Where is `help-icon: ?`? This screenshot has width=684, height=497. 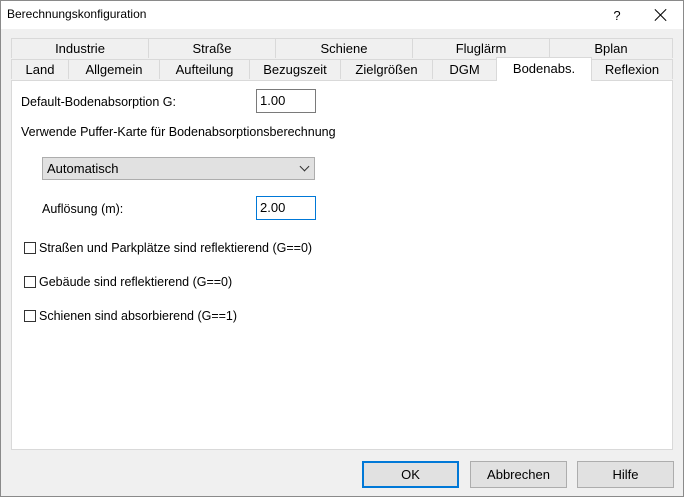 help-icon: ? is located at coordinates (617, 15).